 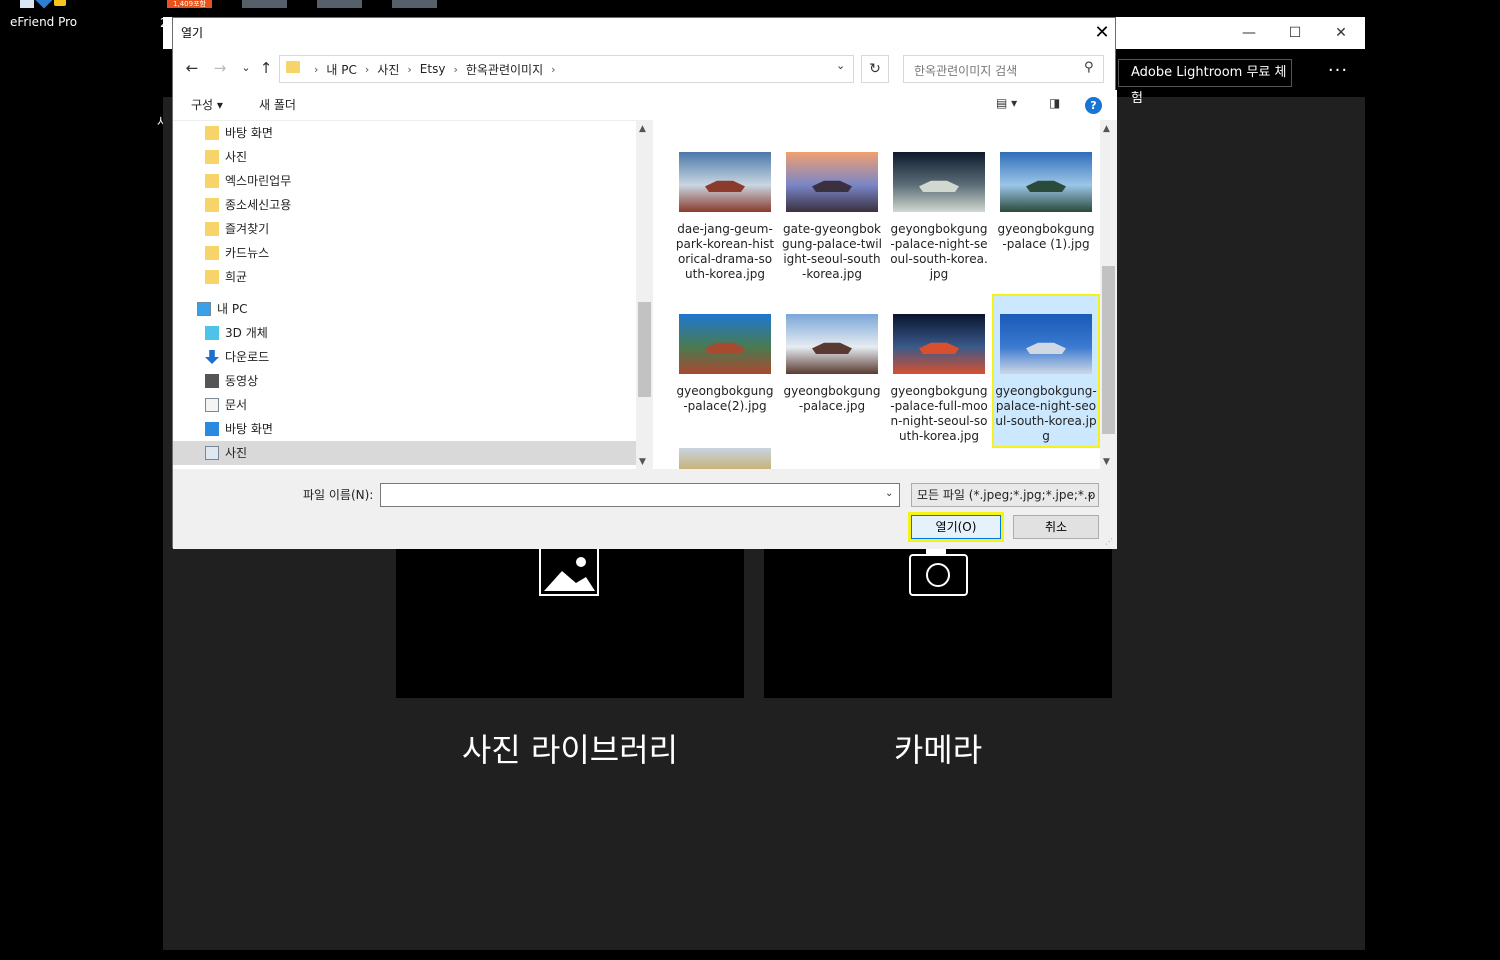 What do you see at coordinates (1046, 236) in the screenshot?
I see `file-name: gyeongbokgung-palace (1).jpg` at bounding box center [1046, 236].